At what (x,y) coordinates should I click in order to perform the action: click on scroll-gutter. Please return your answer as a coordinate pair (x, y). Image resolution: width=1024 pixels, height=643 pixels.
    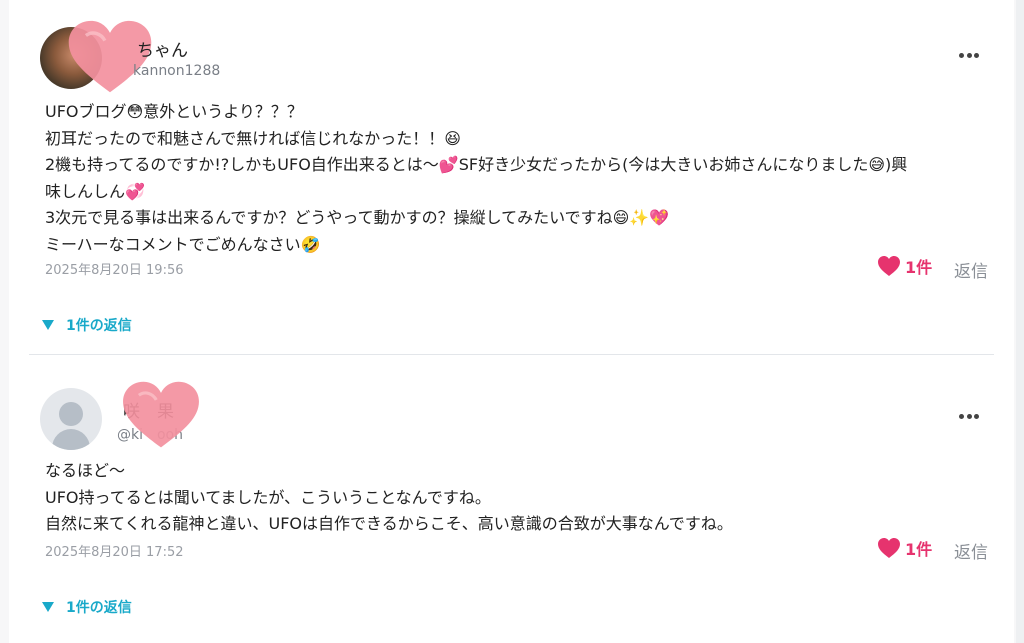
    Looking at the image, I should click on (1020, 321).